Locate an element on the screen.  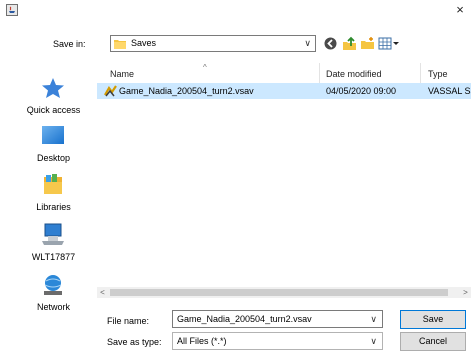
place-label: Network is located at coordinates (53, 307).